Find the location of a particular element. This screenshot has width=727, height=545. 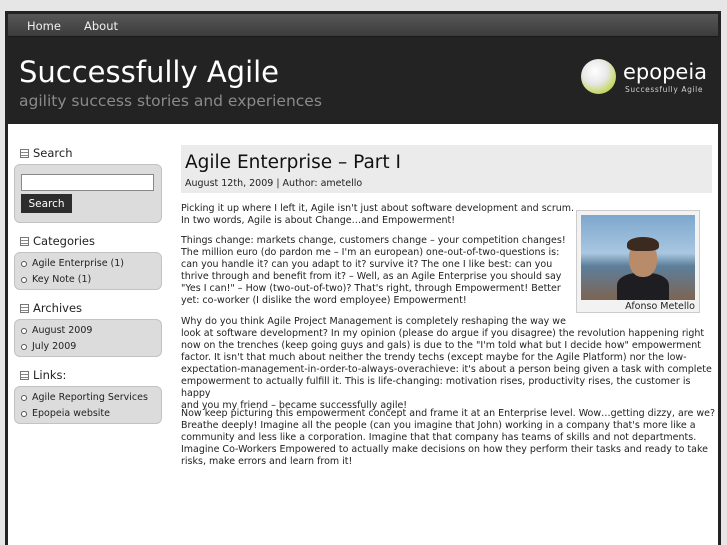

logo-subtitle: Successfully Agile is located at coordinates (664, 89).